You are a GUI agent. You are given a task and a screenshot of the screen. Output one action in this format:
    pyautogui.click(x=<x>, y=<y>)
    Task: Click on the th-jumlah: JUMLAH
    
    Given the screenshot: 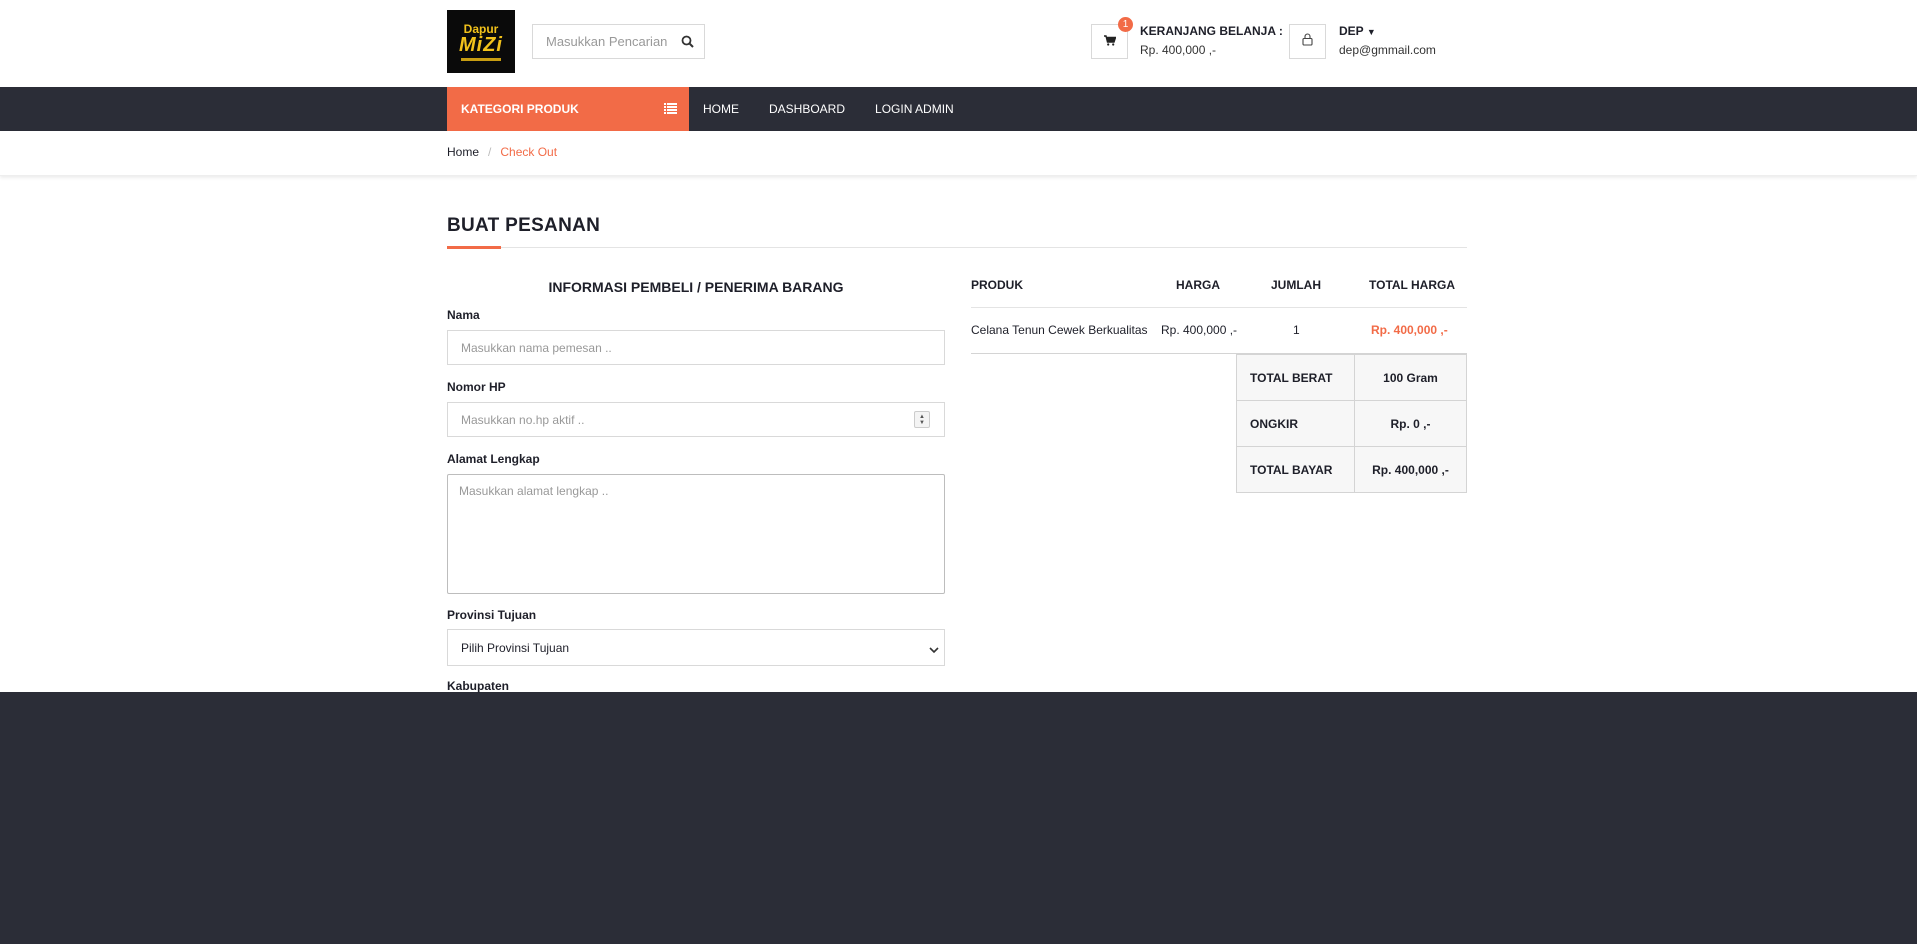 What is the action you would take?
    pyautogui.click(x=1296, y=285)
    